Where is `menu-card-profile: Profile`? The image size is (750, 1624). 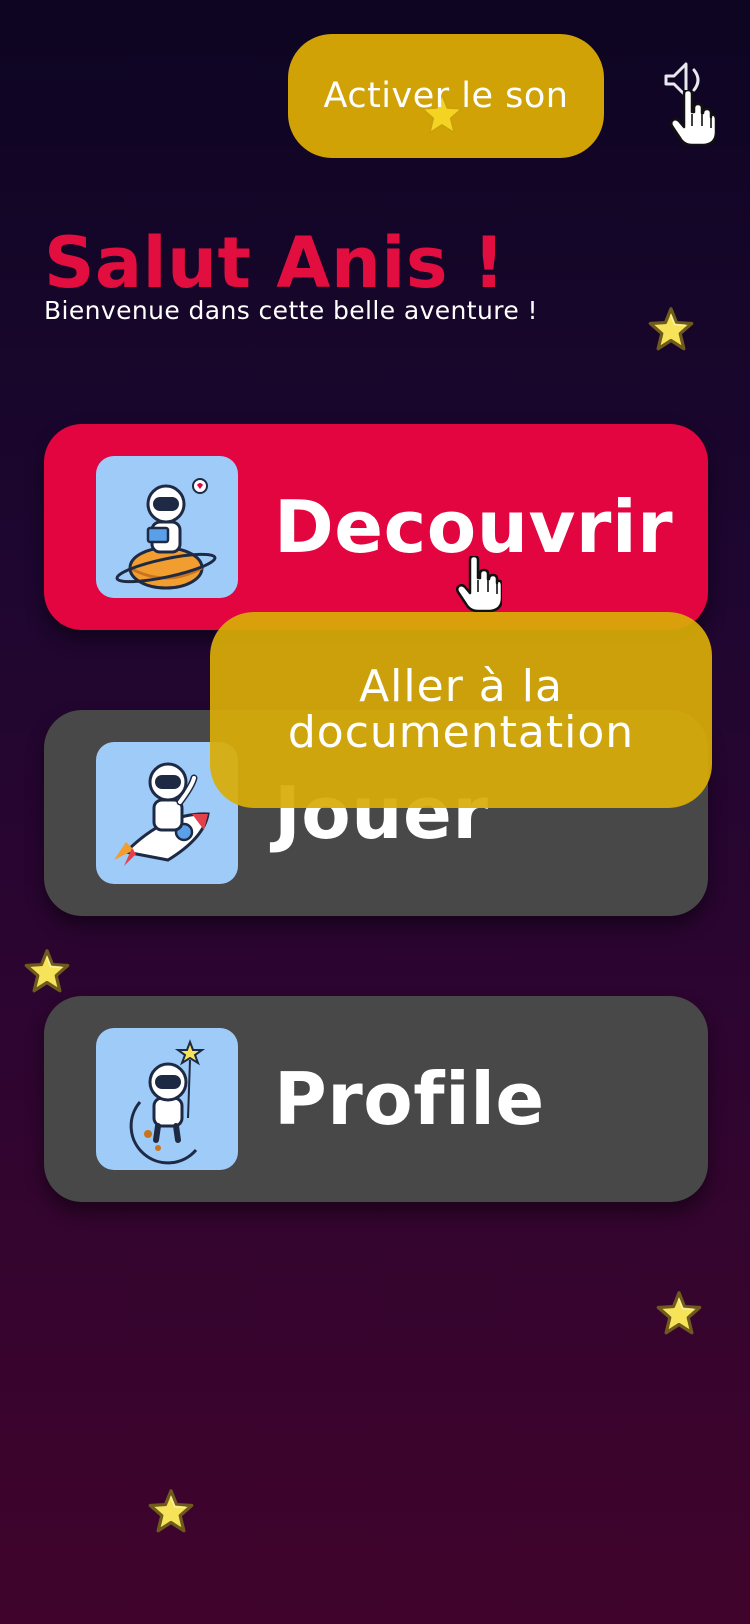 menu-card-profile: Profile is located at coordinates (376, 1099).